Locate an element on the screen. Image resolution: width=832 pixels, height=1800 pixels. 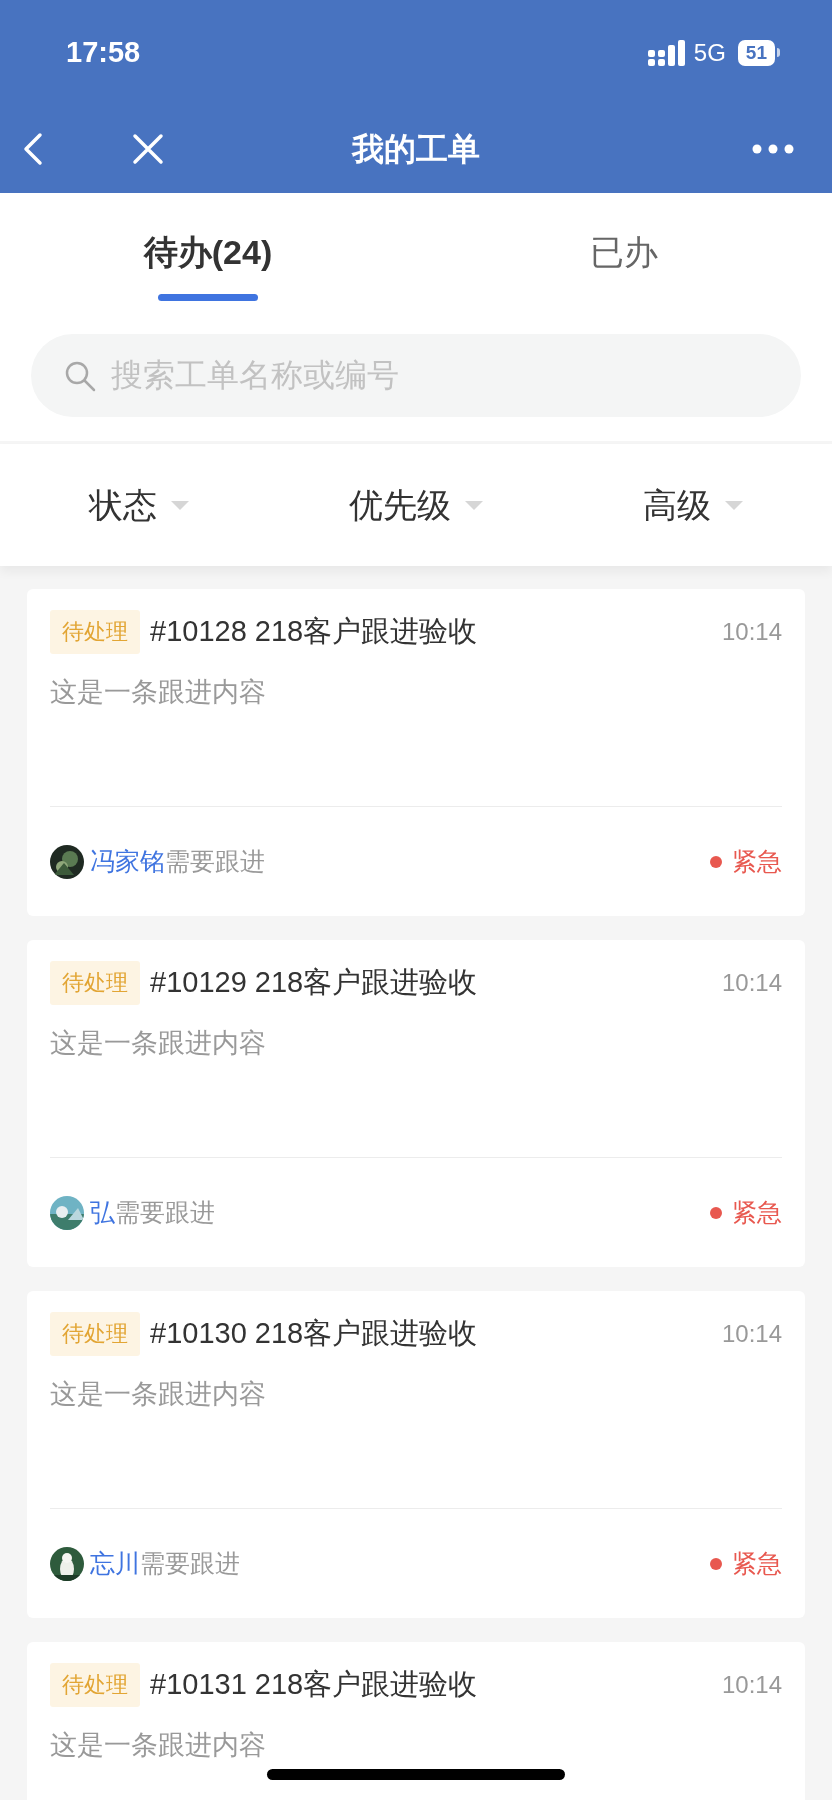
assignee-name: 冯家铭 is located at coordinates (127, 861).